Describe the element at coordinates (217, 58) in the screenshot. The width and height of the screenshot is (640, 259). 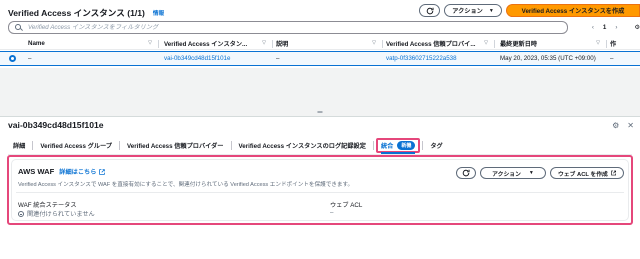
I see `cell-instance-id-link: vai-0b349cd48d15f101e` at that location.